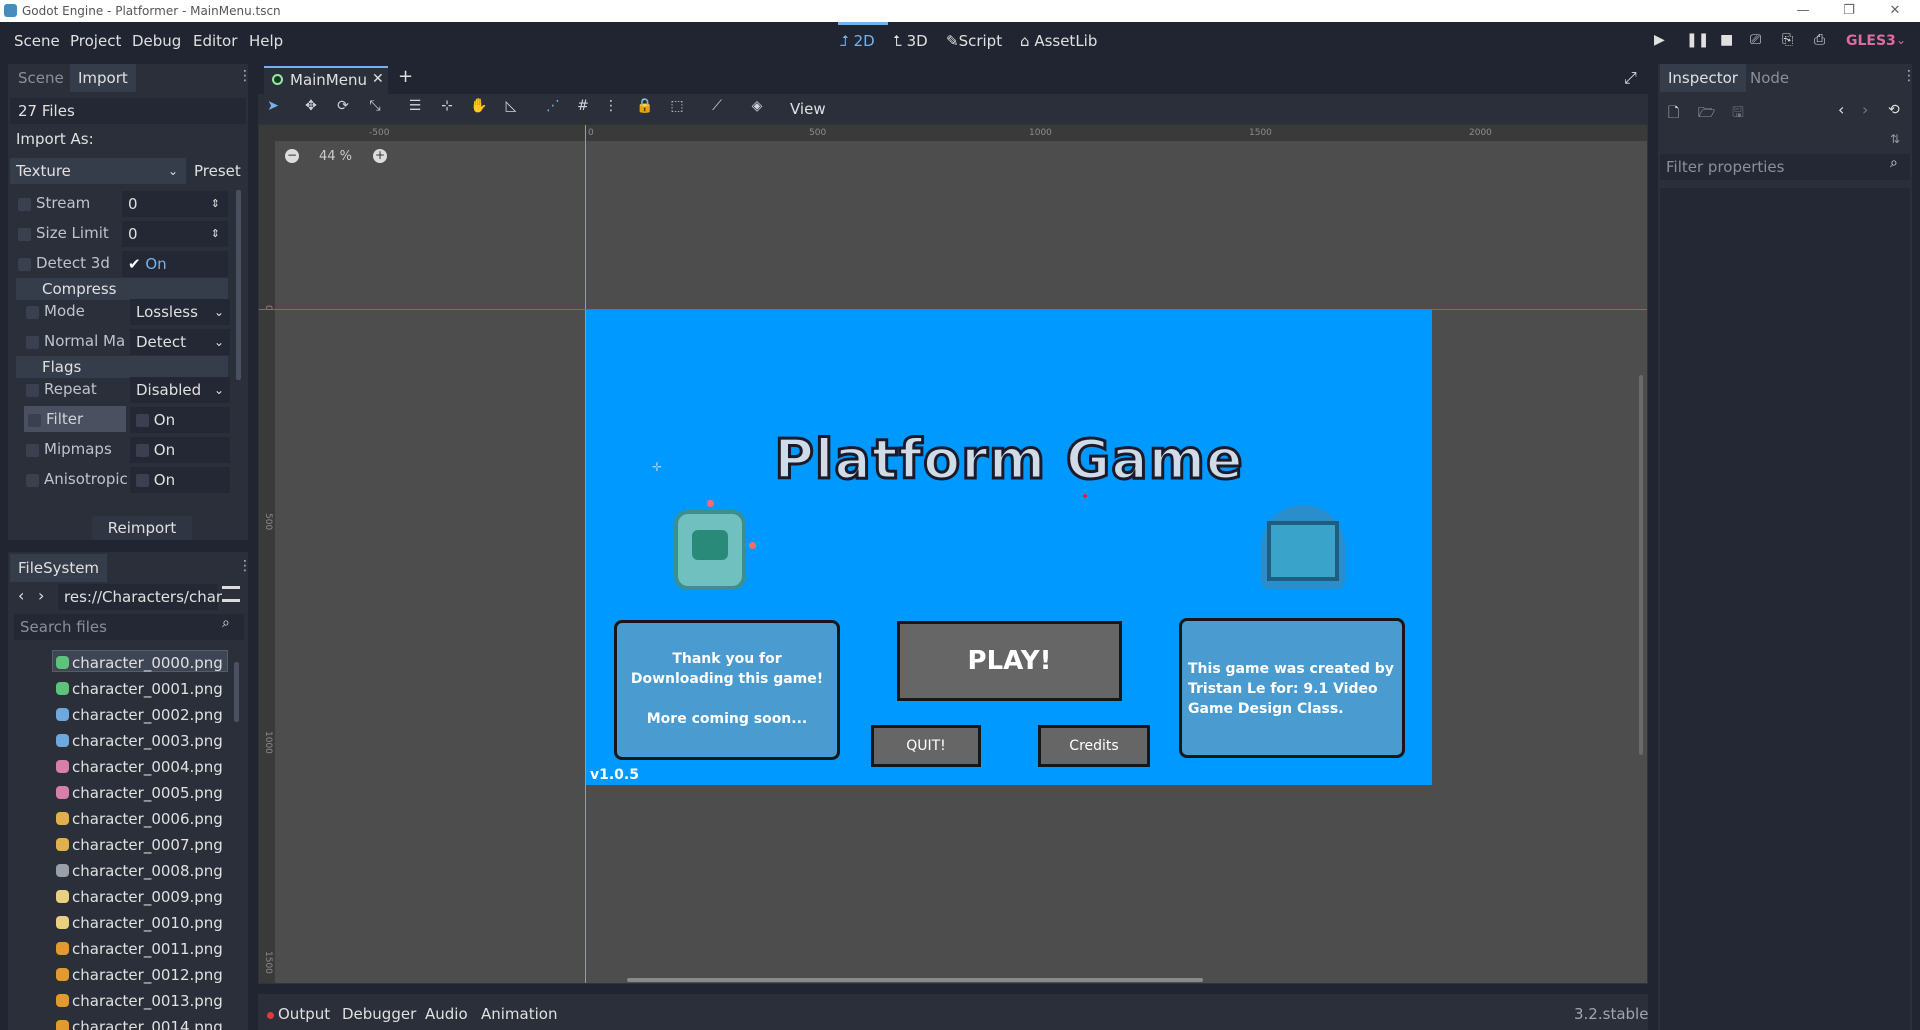 This screenshot has width=1920, height=1030. Describe the element at coordinates (1787, 40) in the screenshot. I see `play-custom-icon: ⎘` at that location.